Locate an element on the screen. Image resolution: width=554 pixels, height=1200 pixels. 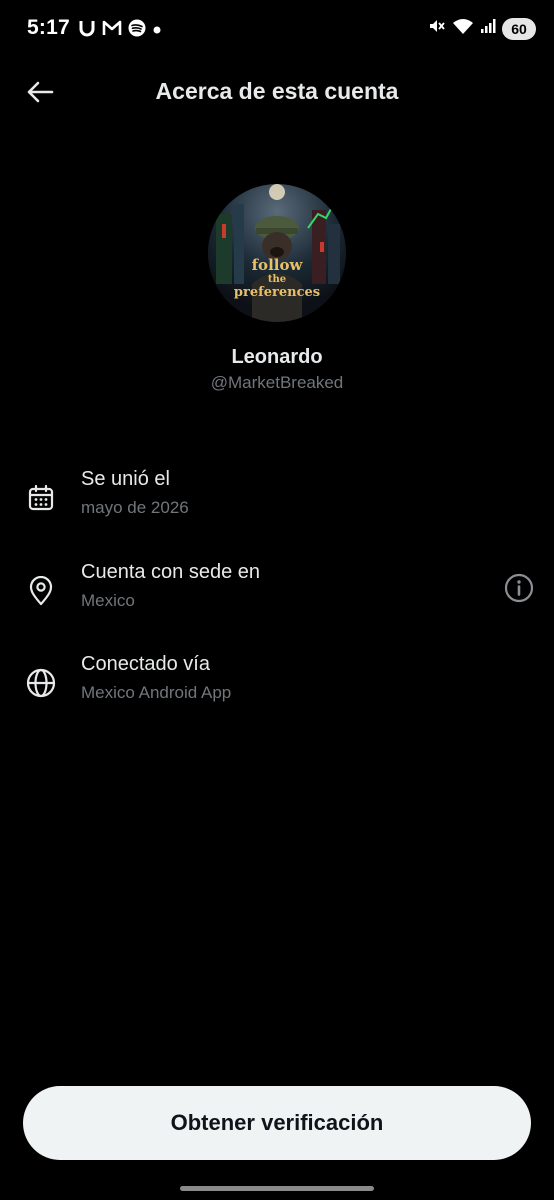
location-label: Cuenta con sede en is located at coordinates (171, 572).